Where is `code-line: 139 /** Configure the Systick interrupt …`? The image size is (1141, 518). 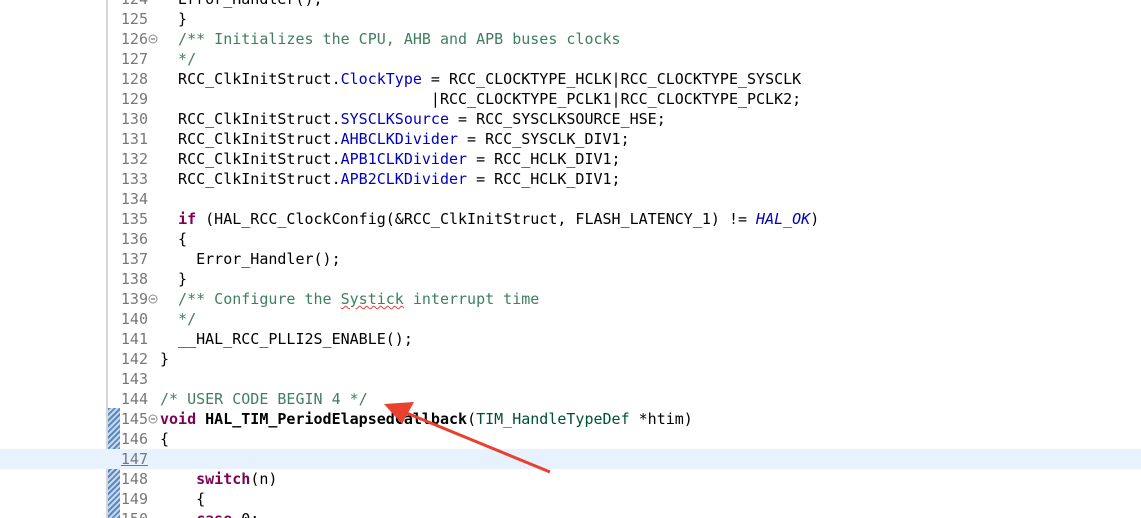 code-line: 139 /** Configure the Systick interrupt … is located at coordinates (570, 299).